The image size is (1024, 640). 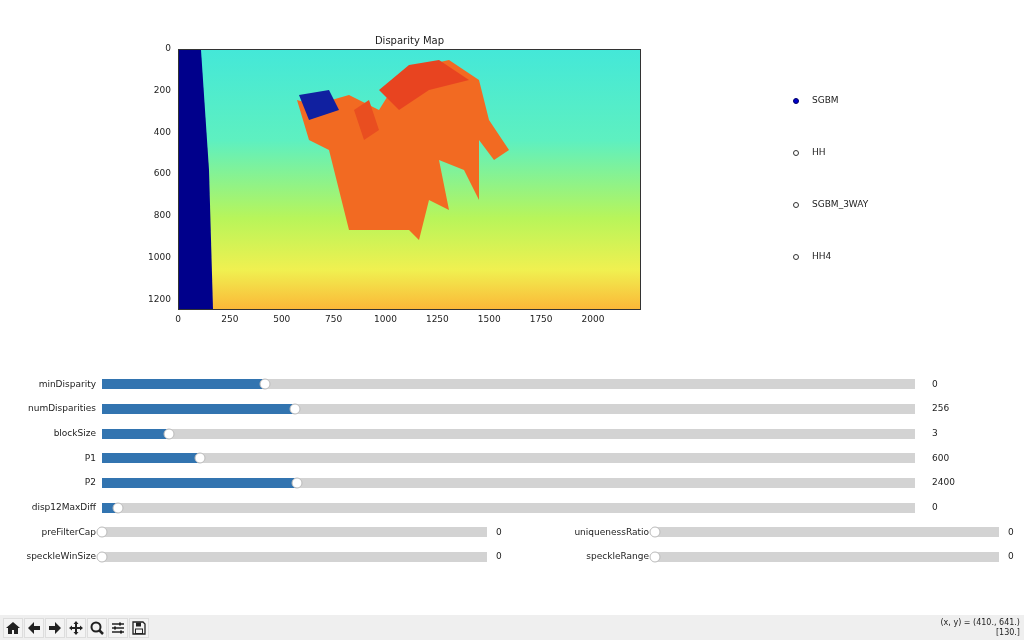 I want to click on forward-arrow-icon, so click(x=55, y=627).